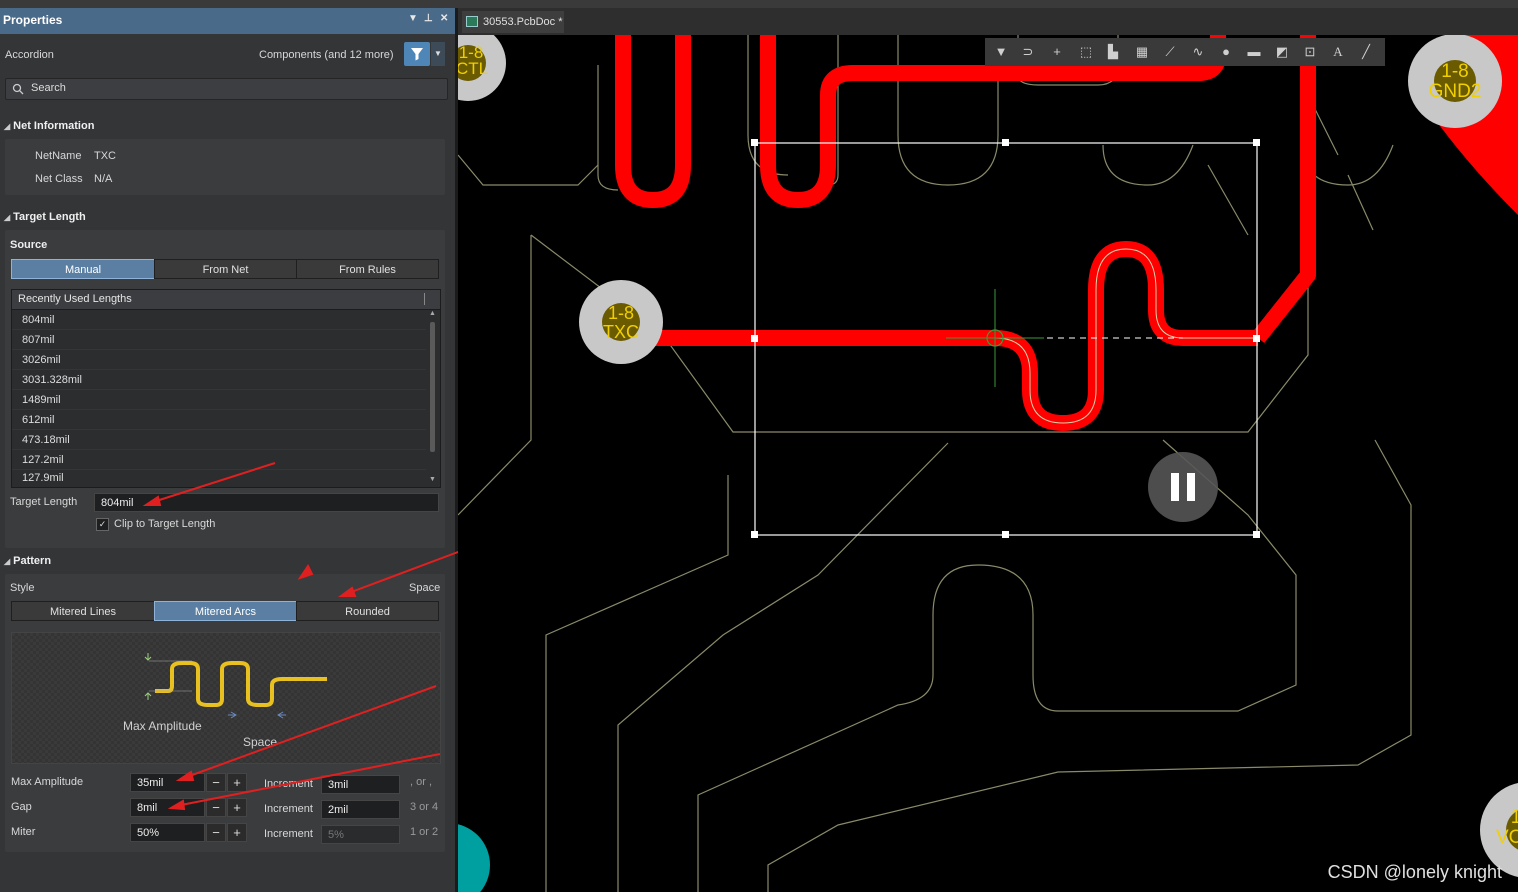 This screenshot has width=1518, height=892. I want to click on list-scrollbar: ▲ ▼, so click(433, 398).